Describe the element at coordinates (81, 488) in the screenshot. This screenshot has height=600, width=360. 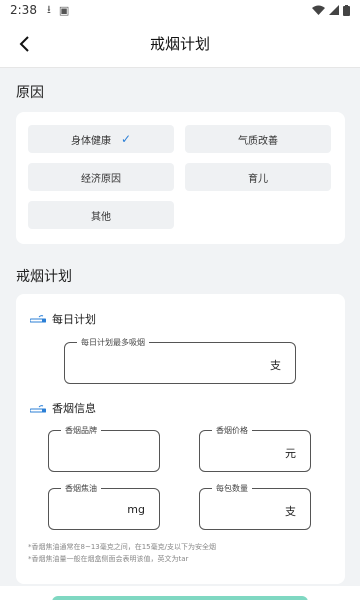
I see `tar-label: 香烟焦油` at that location.